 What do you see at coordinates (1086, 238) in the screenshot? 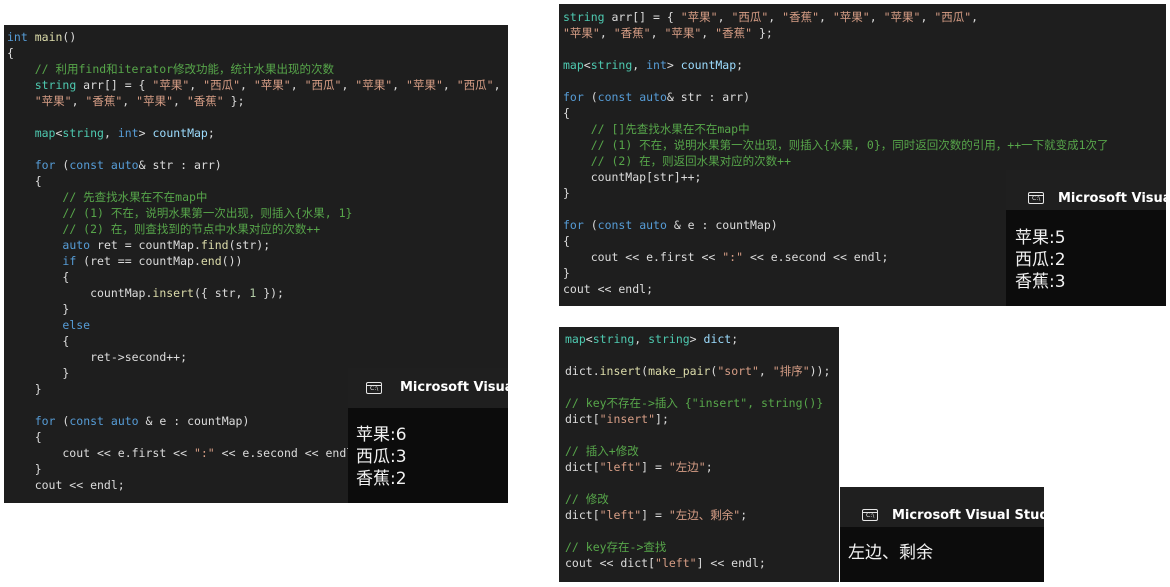
I see `console-window-right-top: C:\ Microsoft Visual 苹果:5 西瓜:2 香蕉:3` at bounding box center [1086, 238].